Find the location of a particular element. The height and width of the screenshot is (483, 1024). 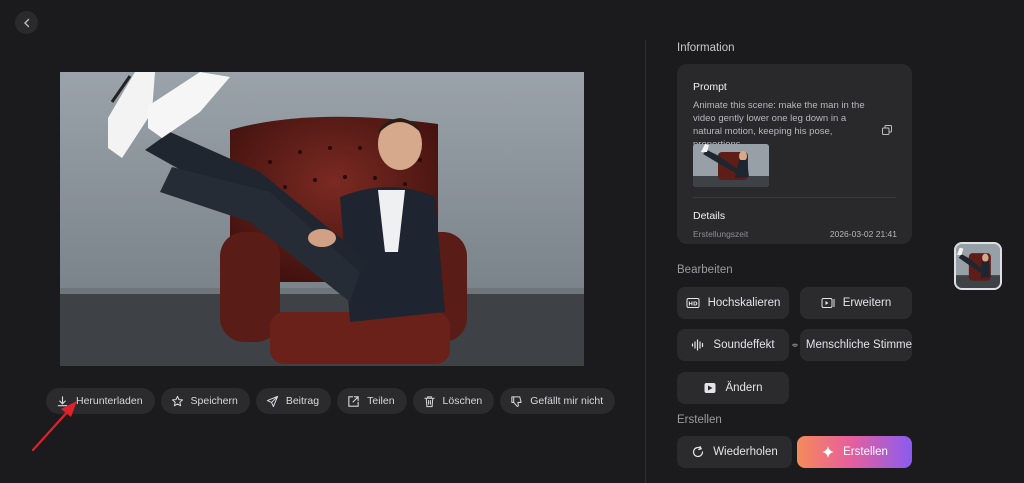

dislike-label: Gefällt mir nicht is located at coordinates (567, 401).